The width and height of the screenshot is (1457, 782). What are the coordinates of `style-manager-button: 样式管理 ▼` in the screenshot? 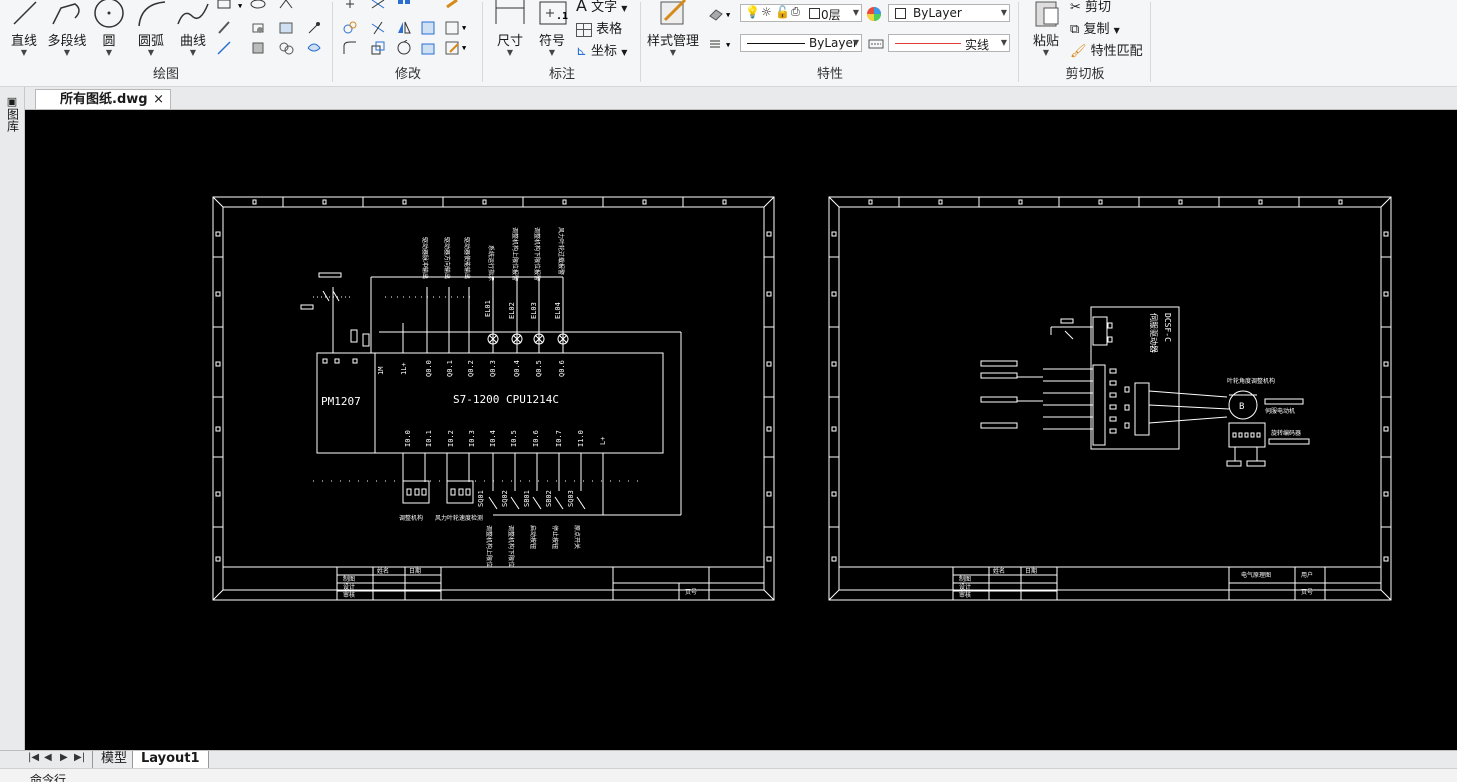 It's located at (673, 28).